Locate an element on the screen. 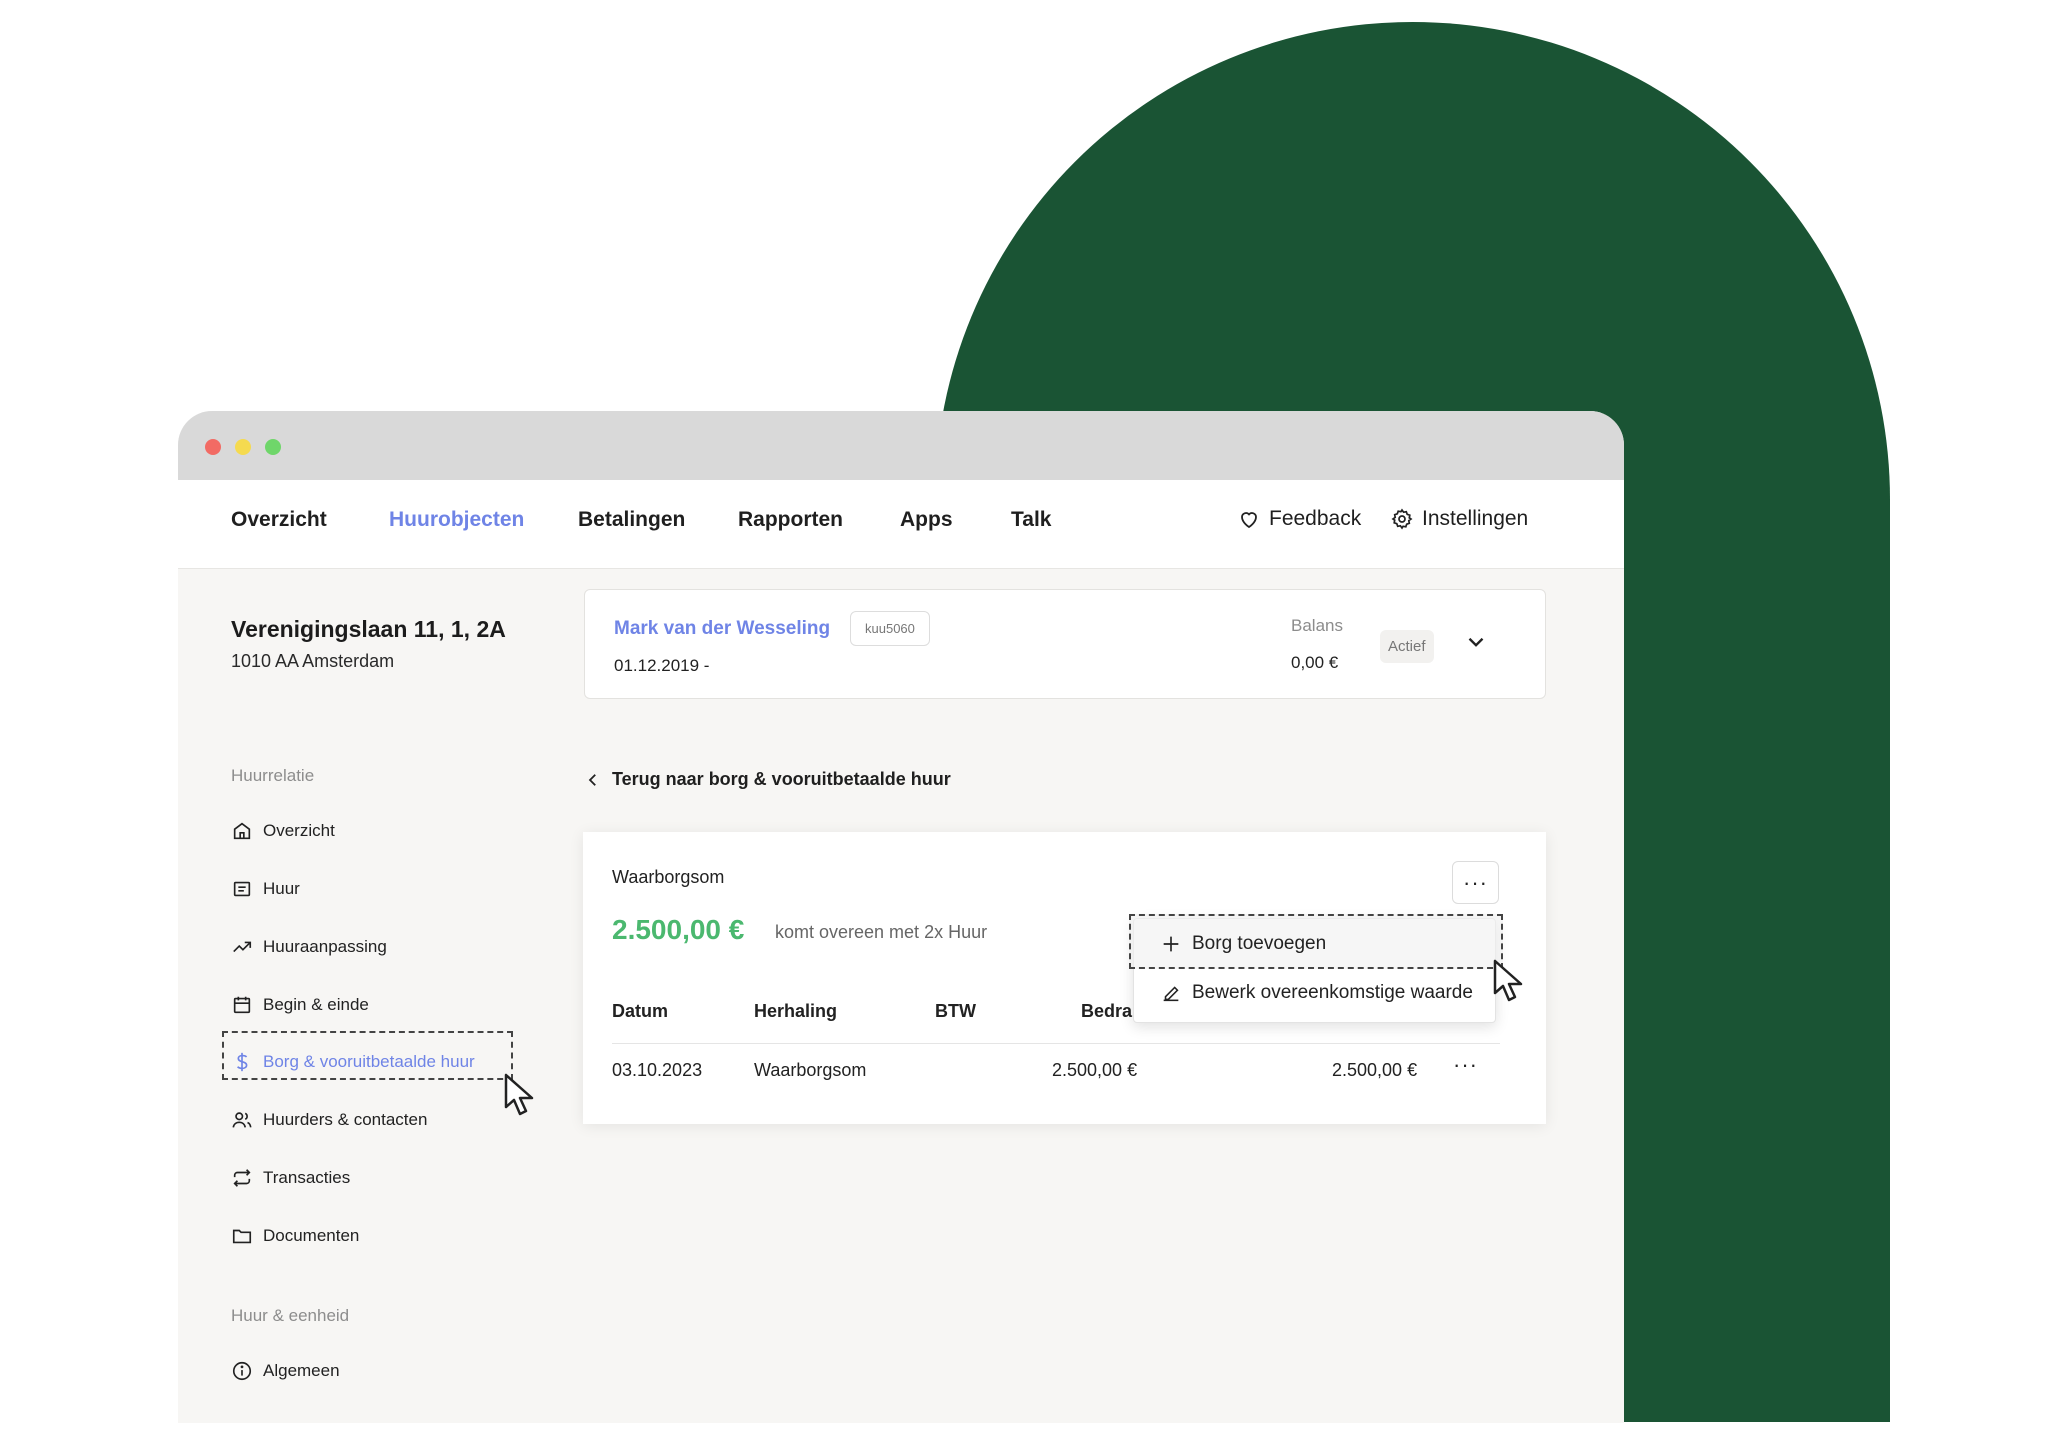 The height and width of the screenshot is (1437, 2053). back-link-label: Terug naar borg & vooruitbetaalde huur is located at coordinates (781, 779).